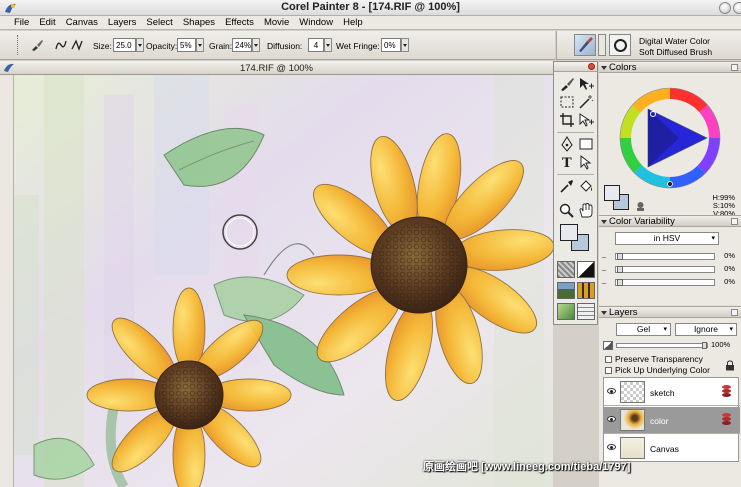 The image size is (741, 487). Describe the element at coordinates (566, 290) in the screenshot. I see `pattern-selector-icon` at that location.